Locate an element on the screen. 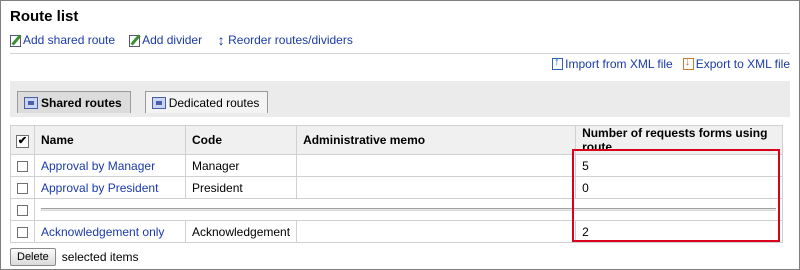 This screenshot has height=270, width=800. tab-shared-routes: Shared routes is located at coordinates (74, 102).